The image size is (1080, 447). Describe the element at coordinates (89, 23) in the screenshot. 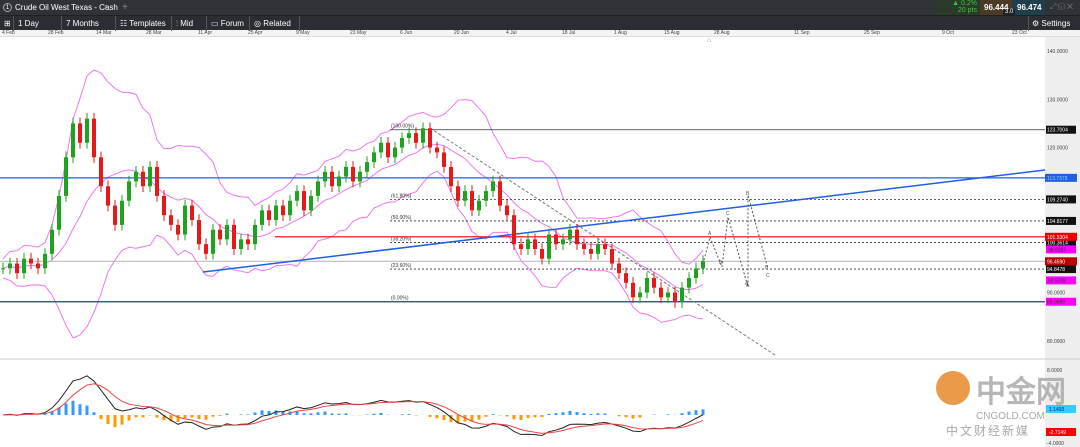

I see `range-select: 7 Months` at that location.